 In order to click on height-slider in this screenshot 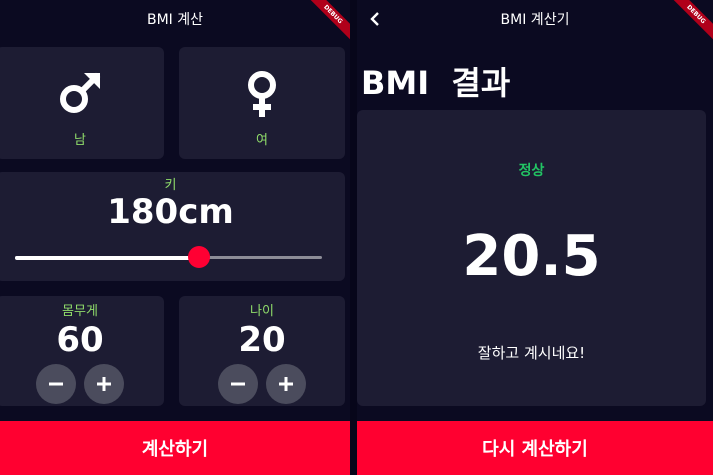, I will do `click(168, 257)`.